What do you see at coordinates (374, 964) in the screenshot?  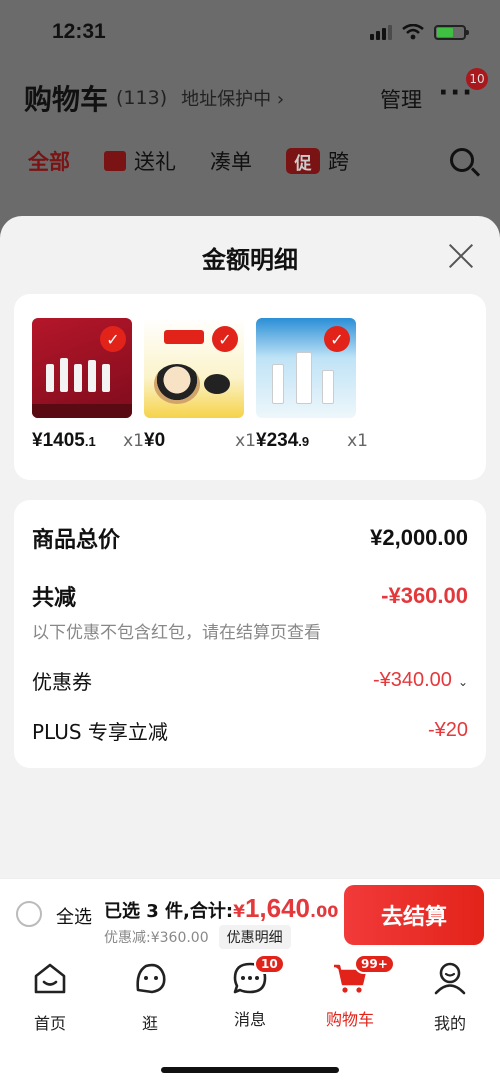 I see `cart-badge: 99+` at bounding box center [374, 964].